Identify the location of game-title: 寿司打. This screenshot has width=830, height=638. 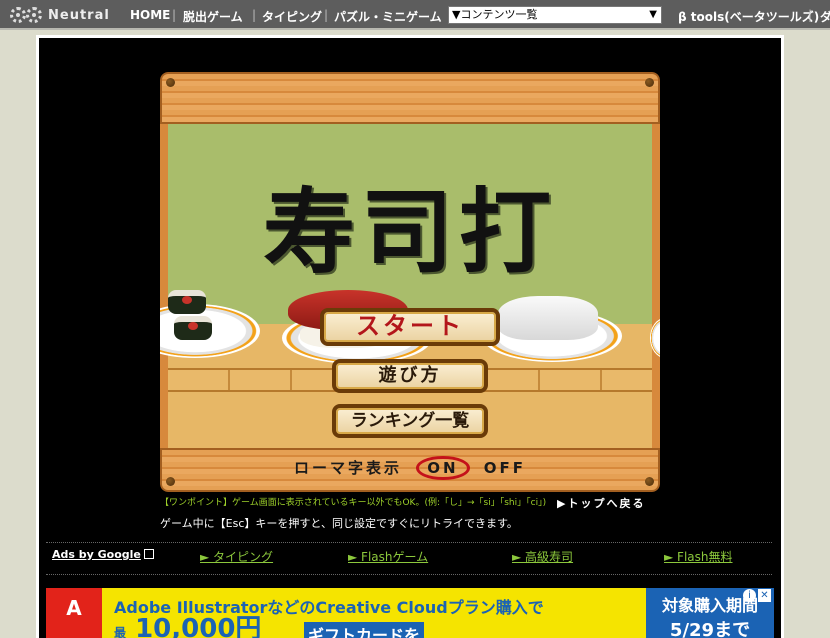
(409, 232).